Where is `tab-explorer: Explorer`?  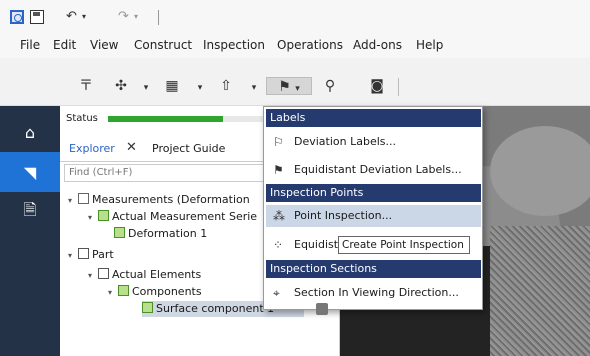 tab-explorer: Explorer is located at coordinates (92, 148).